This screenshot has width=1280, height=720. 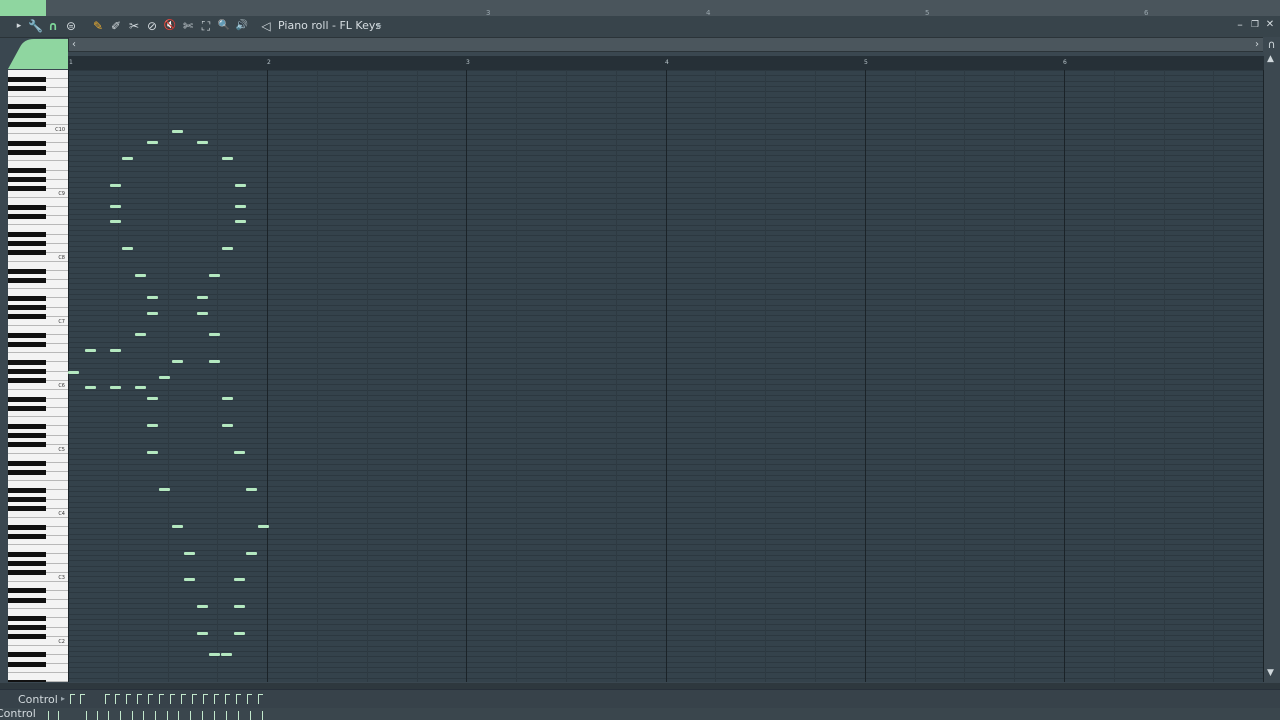 What do you see at coordinates (379, 26) in the screenshot?
I see `title-menu-arrow-icon: ▸` at bounding box center [379, 26].